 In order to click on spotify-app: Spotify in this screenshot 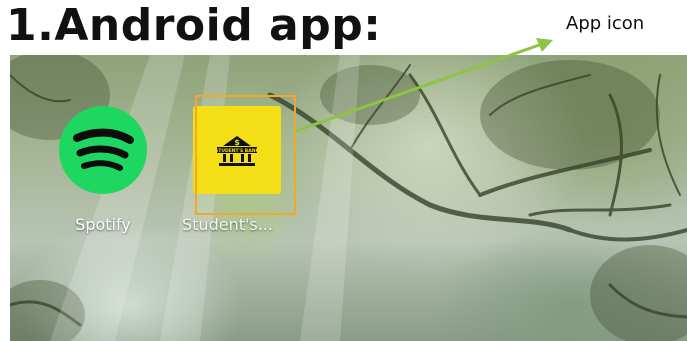, I will do `click(103, 176)`.